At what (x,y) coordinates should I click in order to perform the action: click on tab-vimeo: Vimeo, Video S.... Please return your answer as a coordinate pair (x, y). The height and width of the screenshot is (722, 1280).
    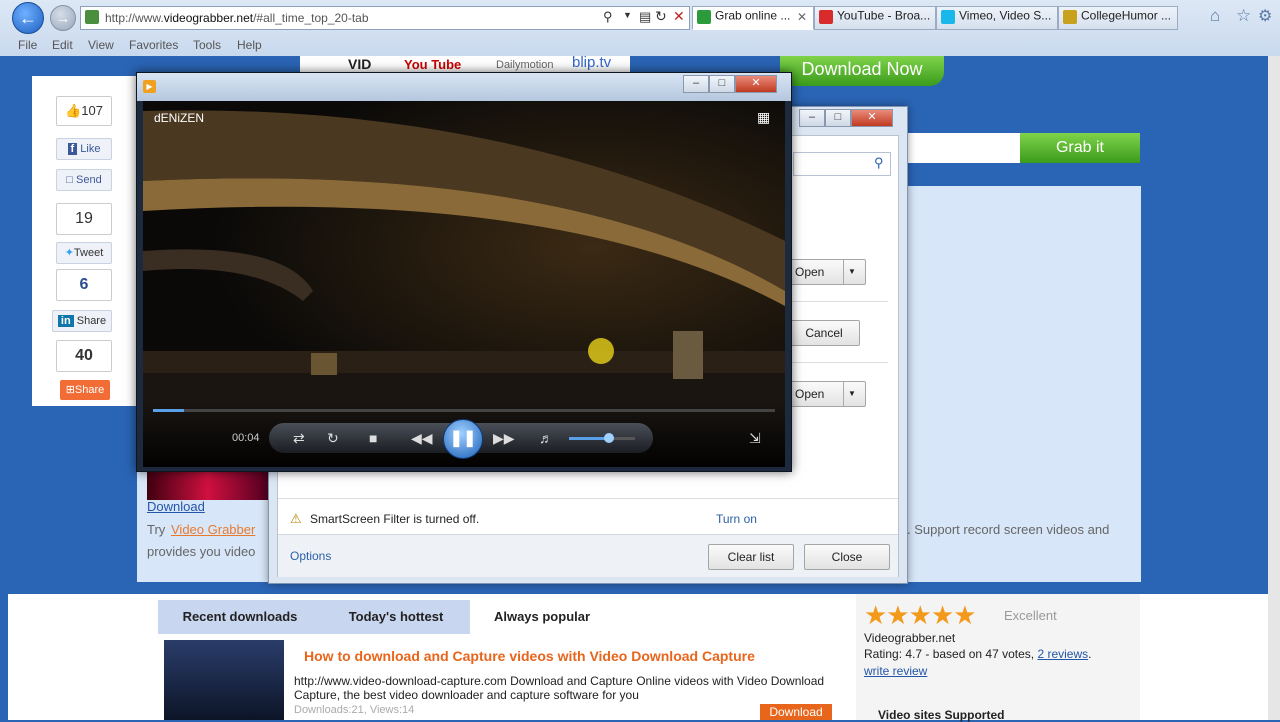
    Looking at the image, I should click on (997, 18).